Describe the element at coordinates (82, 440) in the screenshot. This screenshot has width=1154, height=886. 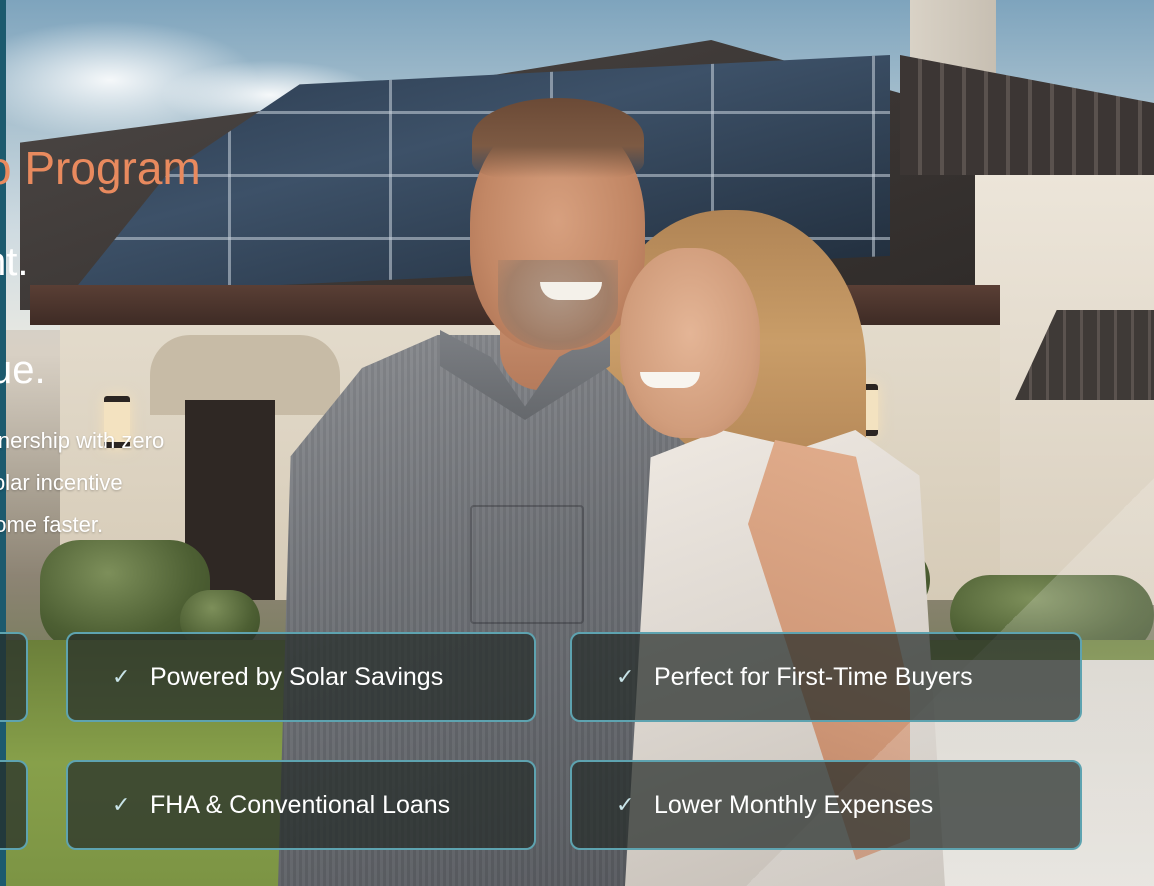
I see `description-line: wnership with zero` at that location.